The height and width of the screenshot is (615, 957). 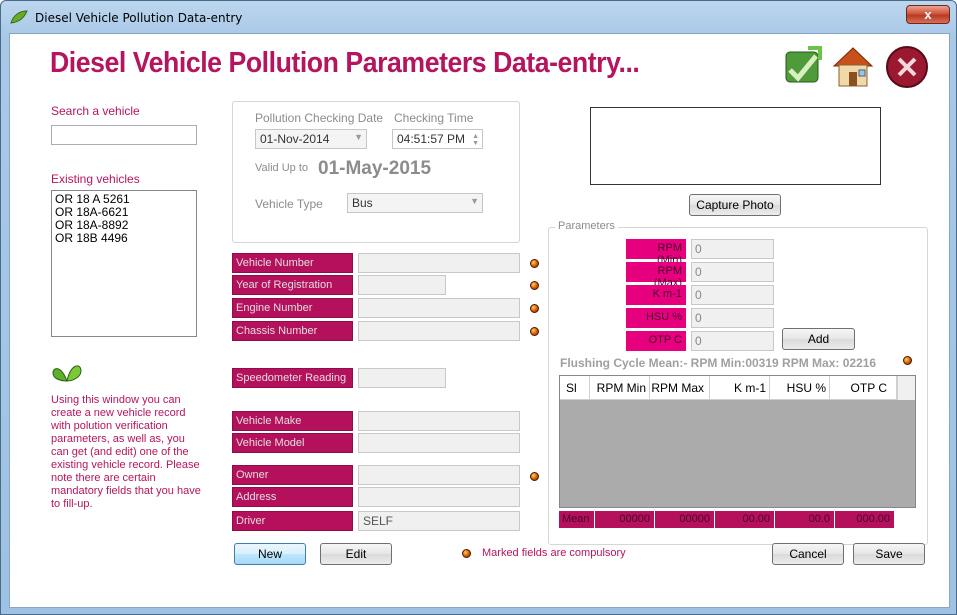 What do you see at coordinates (656, 252) in the screenshot?
I see `rpm-min-label: RPM (Min)` at bounding box center [656, 252].